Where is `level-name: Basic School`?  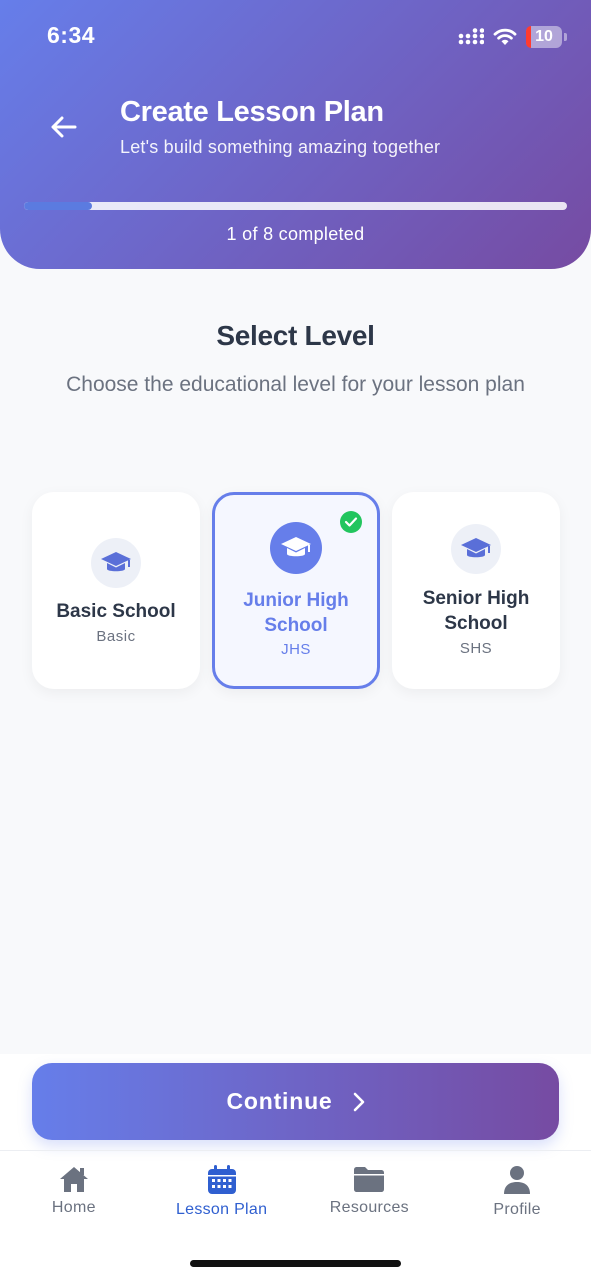 level-name: Basic School is located at coordinates (116, 611).